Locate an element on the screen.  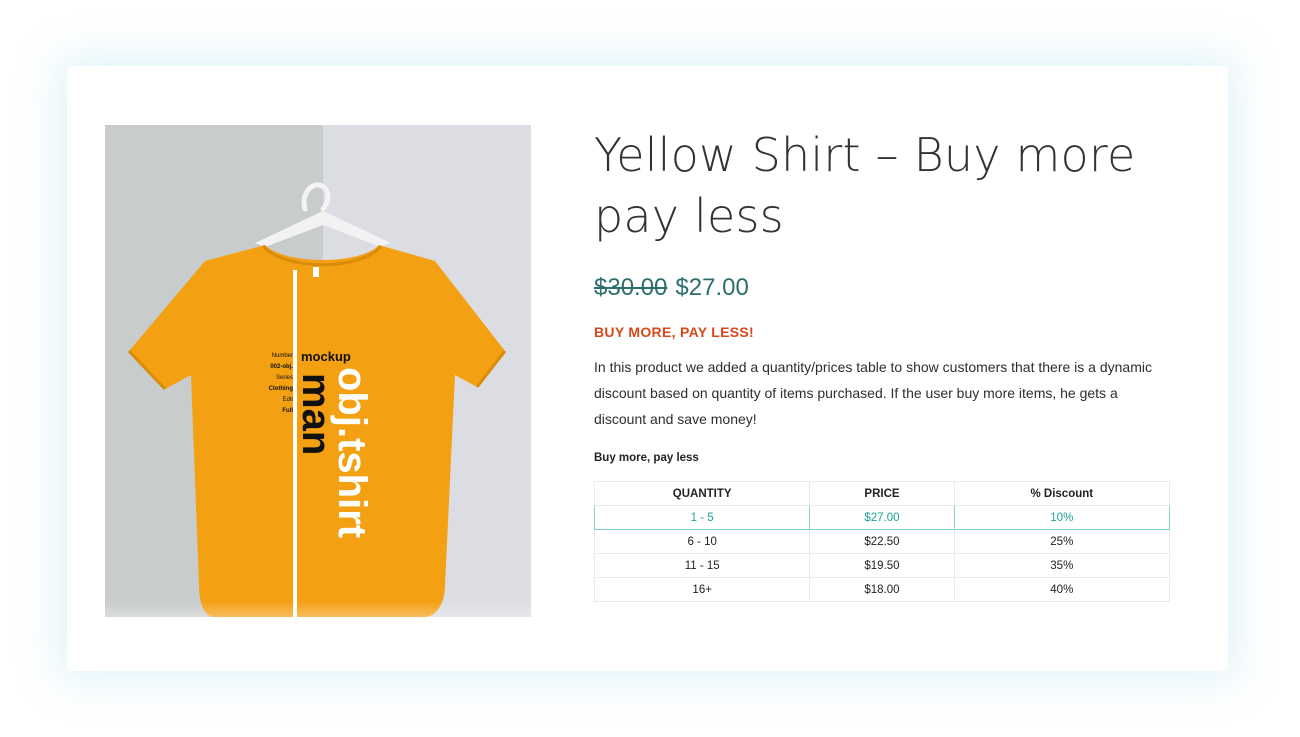
cell-discount: 35% is located at coordinates (1062, 565).